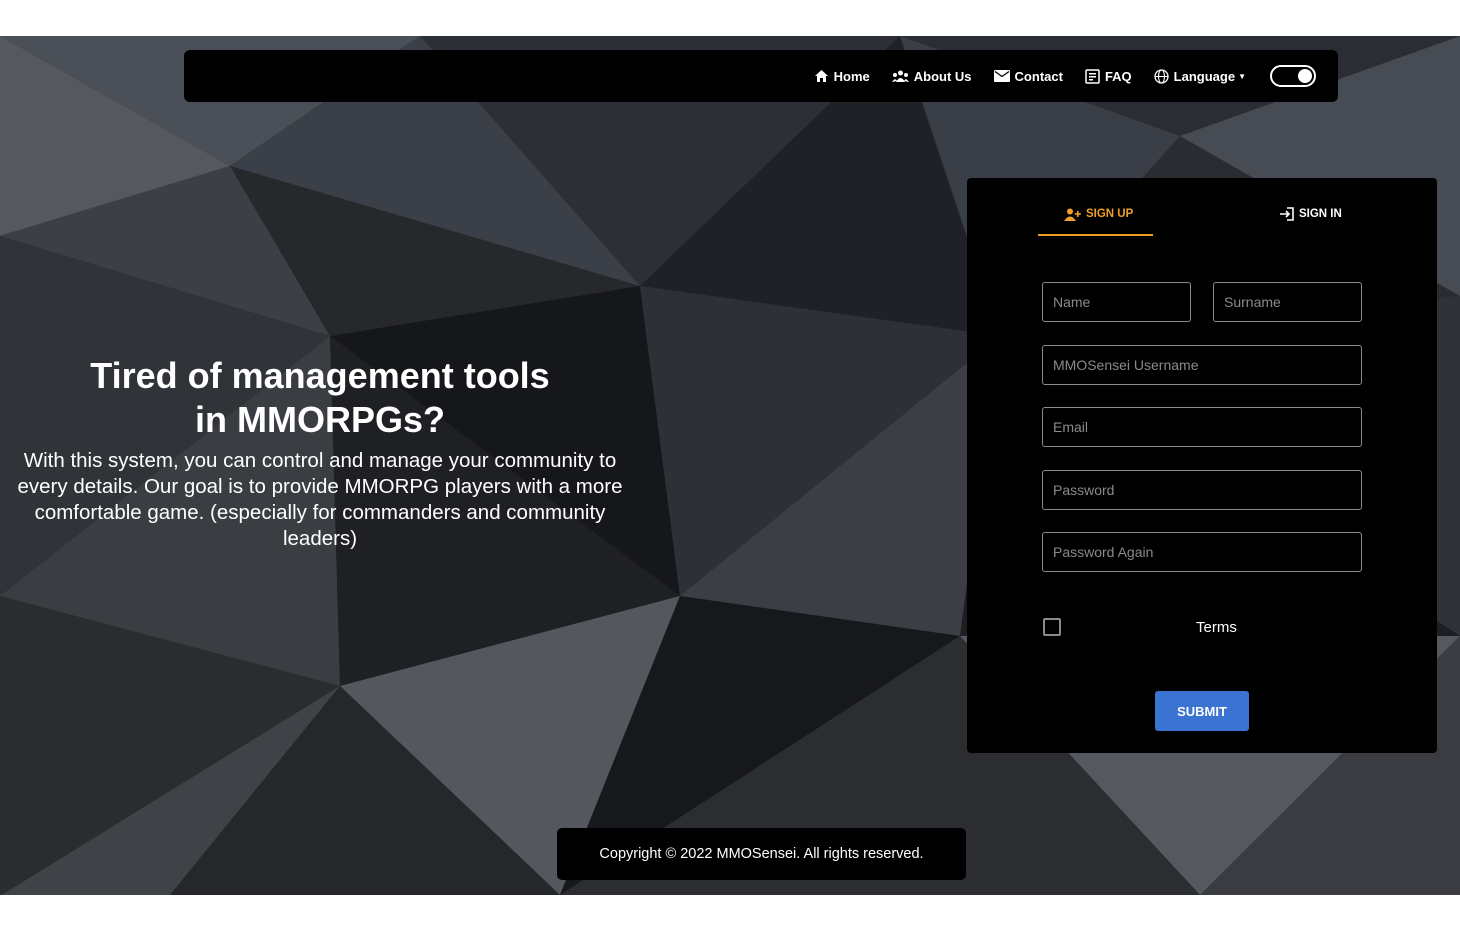 This screenshot has height=931, width=1460. Describe the element at coordinates (1204, 76) in the screenshot. I see `nav-language-label: Language` at that location.